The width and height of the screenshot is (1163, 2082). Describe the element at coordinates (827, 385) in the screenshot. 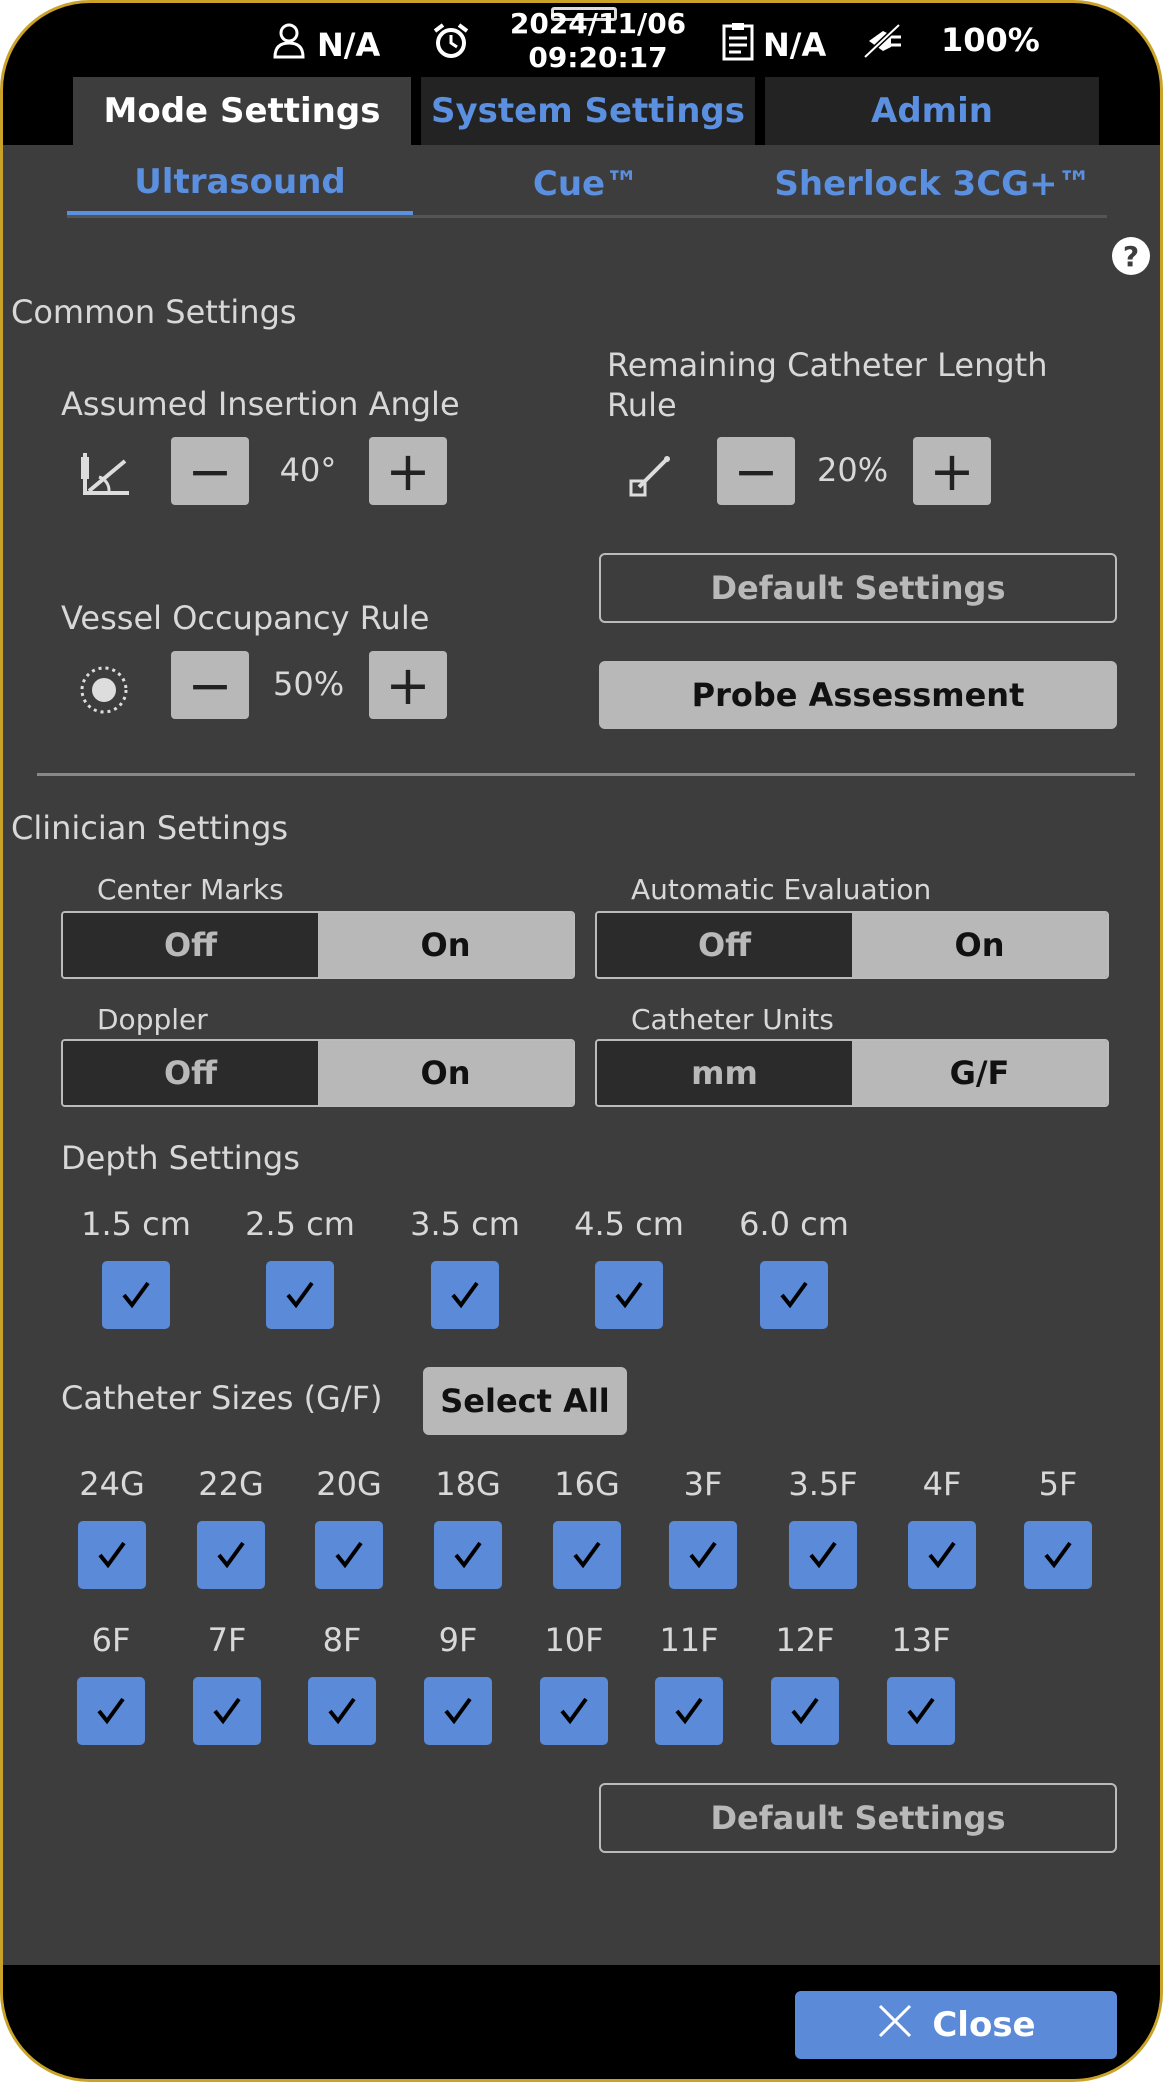

I see `remaining-length-label: Remaining Catheter Length Rule` at that location.